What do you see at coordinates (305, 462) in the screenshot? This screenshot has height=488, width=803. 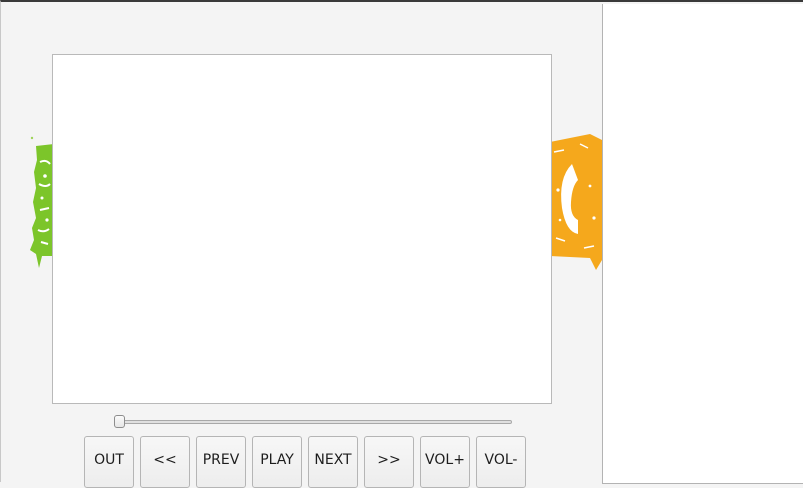 I see `playback-controls: OUT << PREV PLAY NEXT >> VOL+ VOL-` at bounding box center [305, 462].